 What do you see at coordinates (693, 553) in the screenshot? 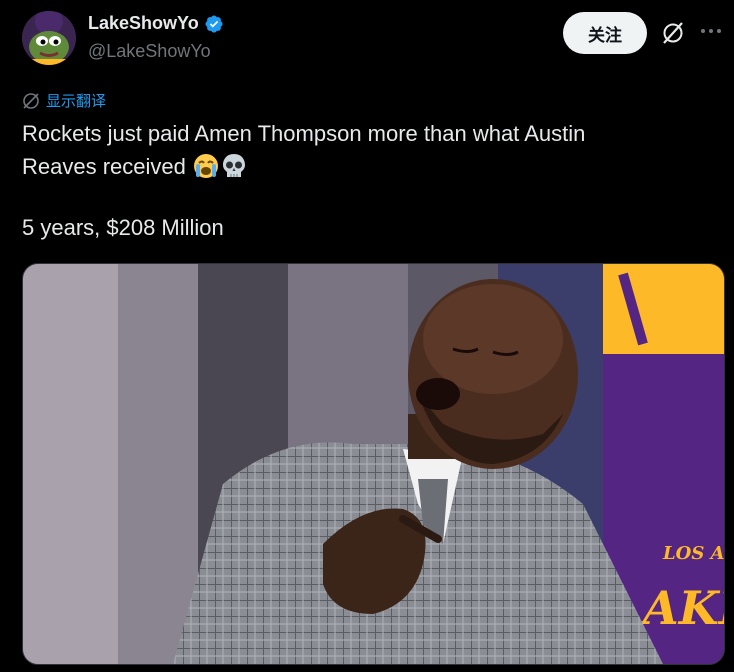
I see `svg-text: LOS A` at bounding box center [693, 553].